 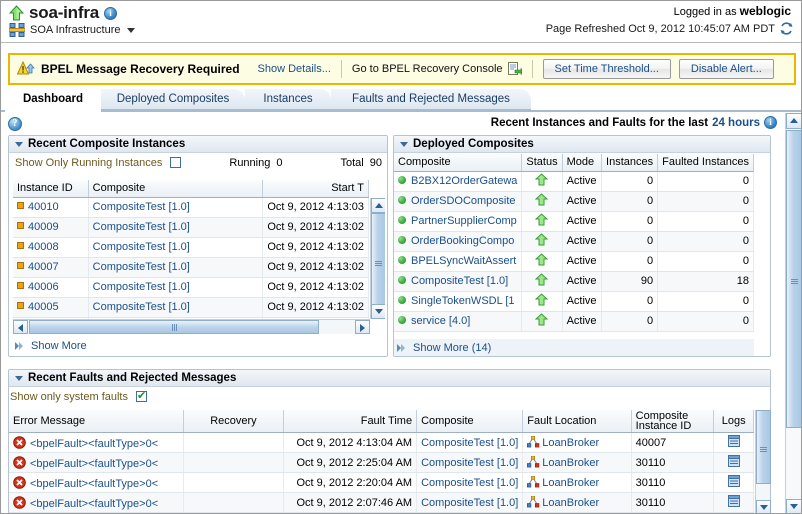 I want to click on refresh-icon, so click(x=786, y=28).